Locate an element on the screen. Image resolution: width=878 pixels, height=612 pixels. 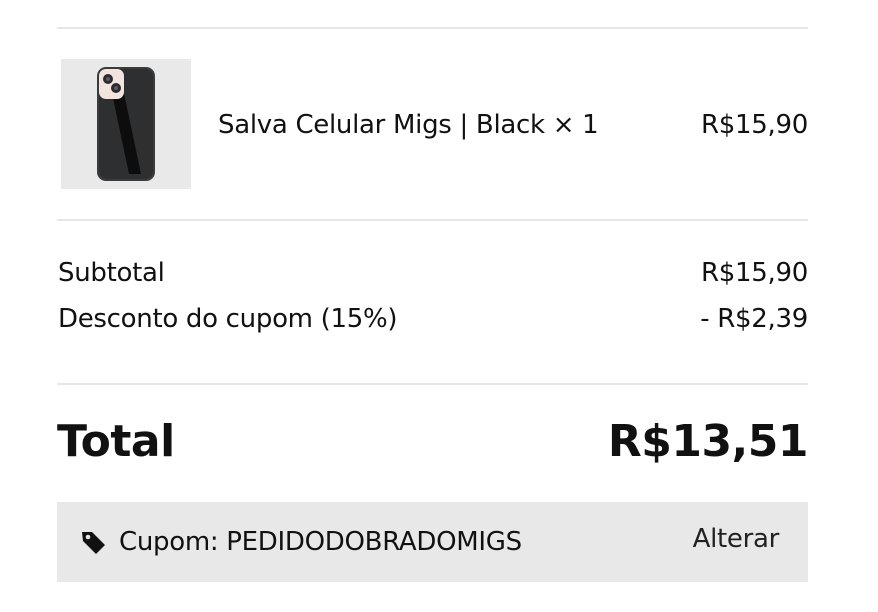
product-name: Salva Celular Migs | Black × 1 is located at coordinates (408, 125).